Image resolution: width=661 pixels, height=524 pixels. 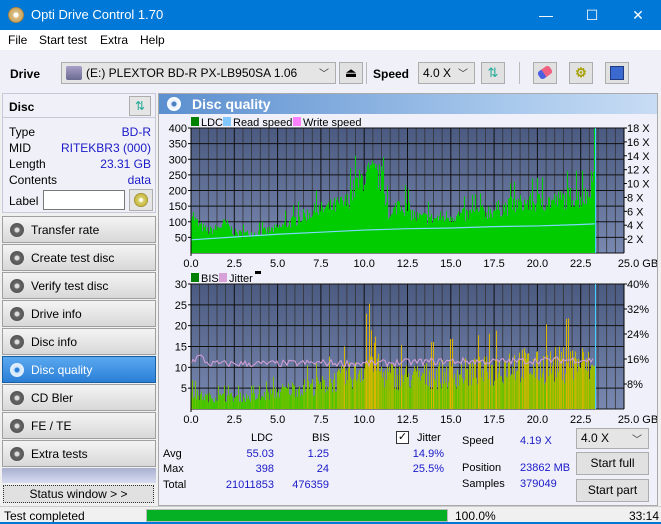 I want to click on nav-disc-info: Disc info, so click(x=79, y=341).